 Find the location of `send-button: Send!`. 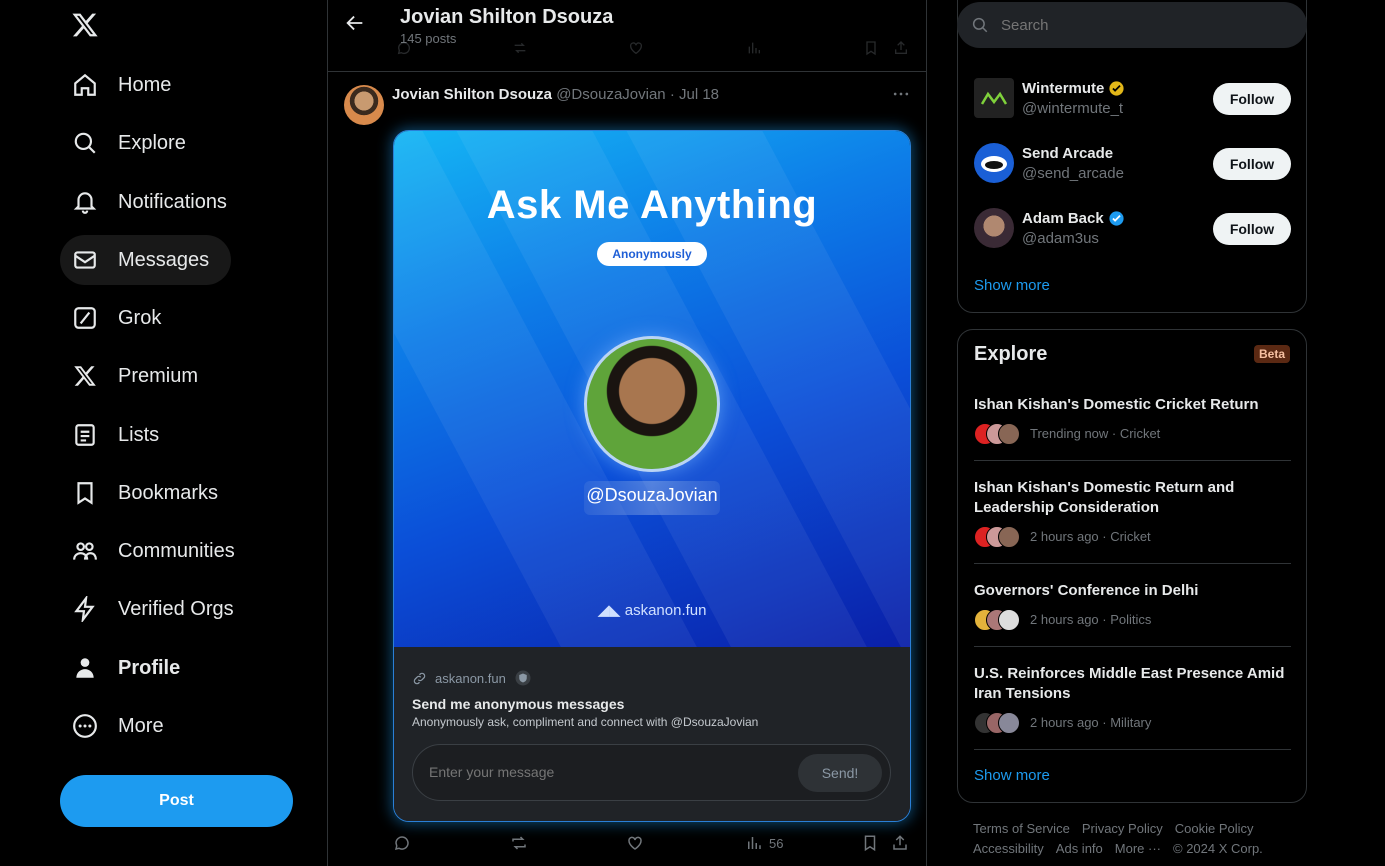

send-button: Send! is located at coordinates (840, 773).